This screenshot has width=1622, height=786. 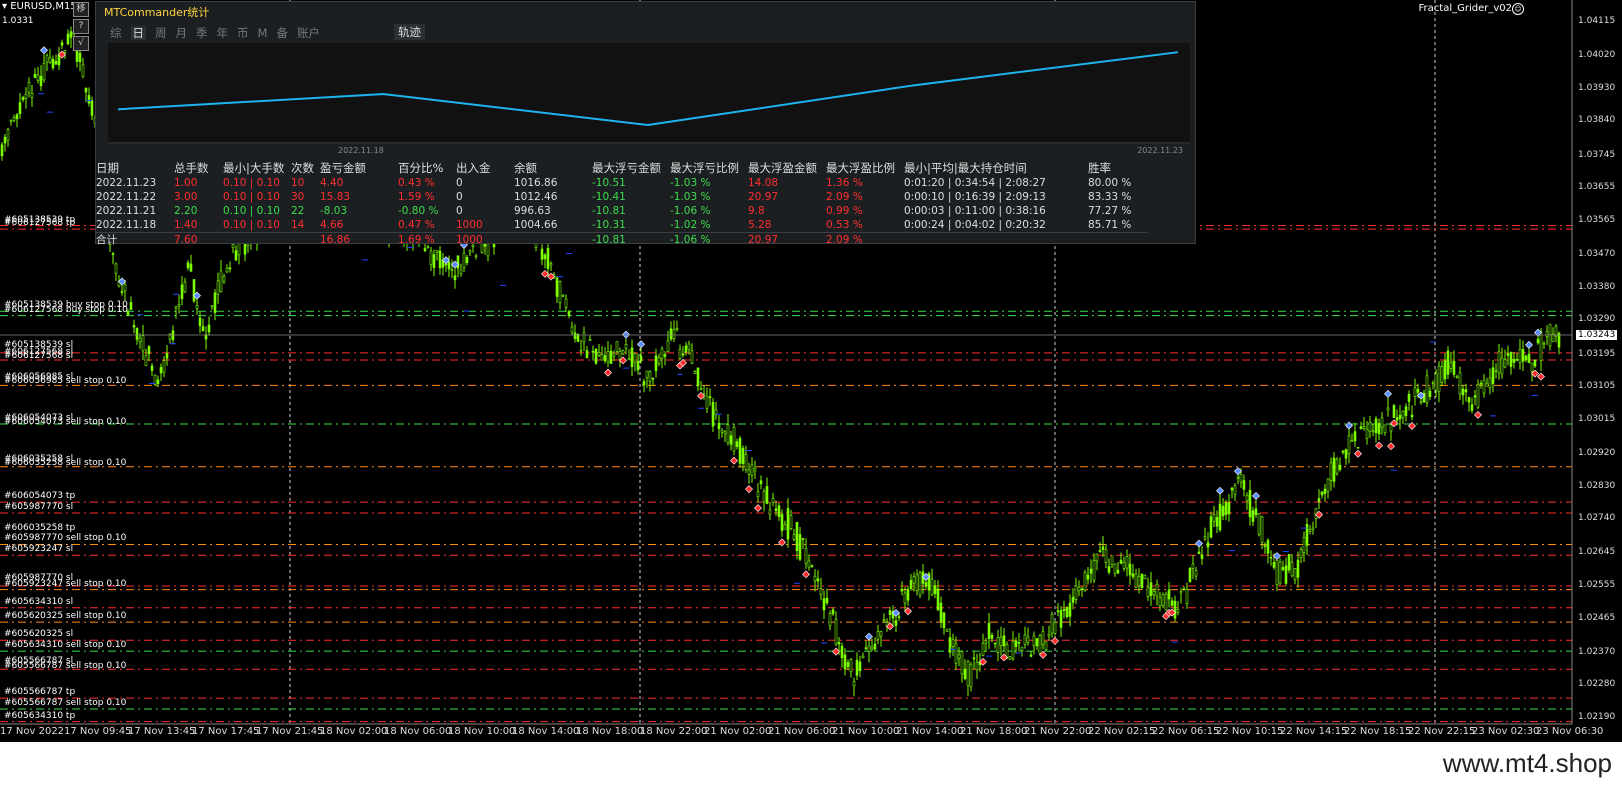 What do you see at coordinates (65, 645) in the screenshot?
I see `order-label: #605634310 sell stop 0.10` at bounding box center [65, 645].